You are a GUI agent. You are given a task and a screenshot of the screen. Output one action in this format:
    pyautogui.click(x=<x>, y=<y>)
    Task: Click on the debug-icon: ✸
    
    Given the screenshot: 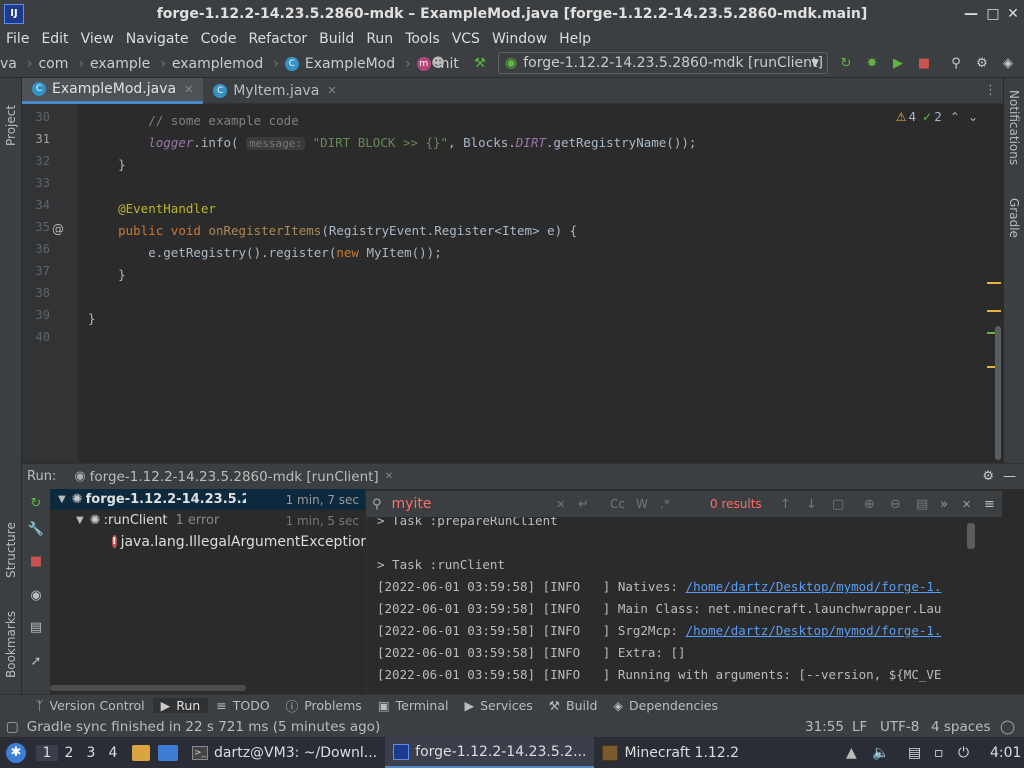 What is the action you would take?
    pyautogui.click(x=872, y=64)
    